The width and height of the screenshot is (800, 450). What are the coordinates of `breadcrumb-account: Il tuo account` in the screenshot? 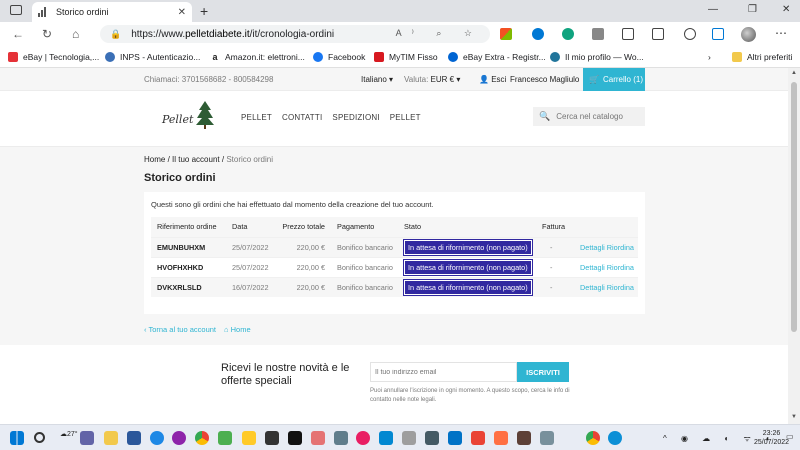 It's located at (196, 159).